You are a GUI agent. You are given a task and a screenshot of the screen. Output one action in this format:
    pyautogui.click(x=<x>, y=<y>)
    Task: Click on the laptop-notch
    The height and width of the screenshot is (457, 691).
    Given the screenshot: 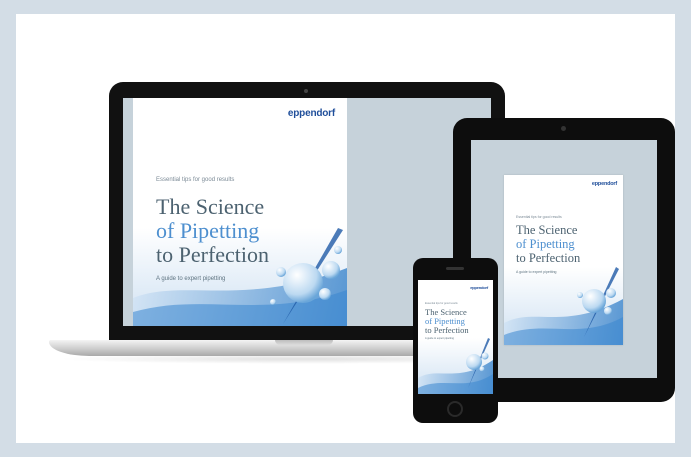 What is the action you would take?
    pyautogui.click(x=304, y=342)
    